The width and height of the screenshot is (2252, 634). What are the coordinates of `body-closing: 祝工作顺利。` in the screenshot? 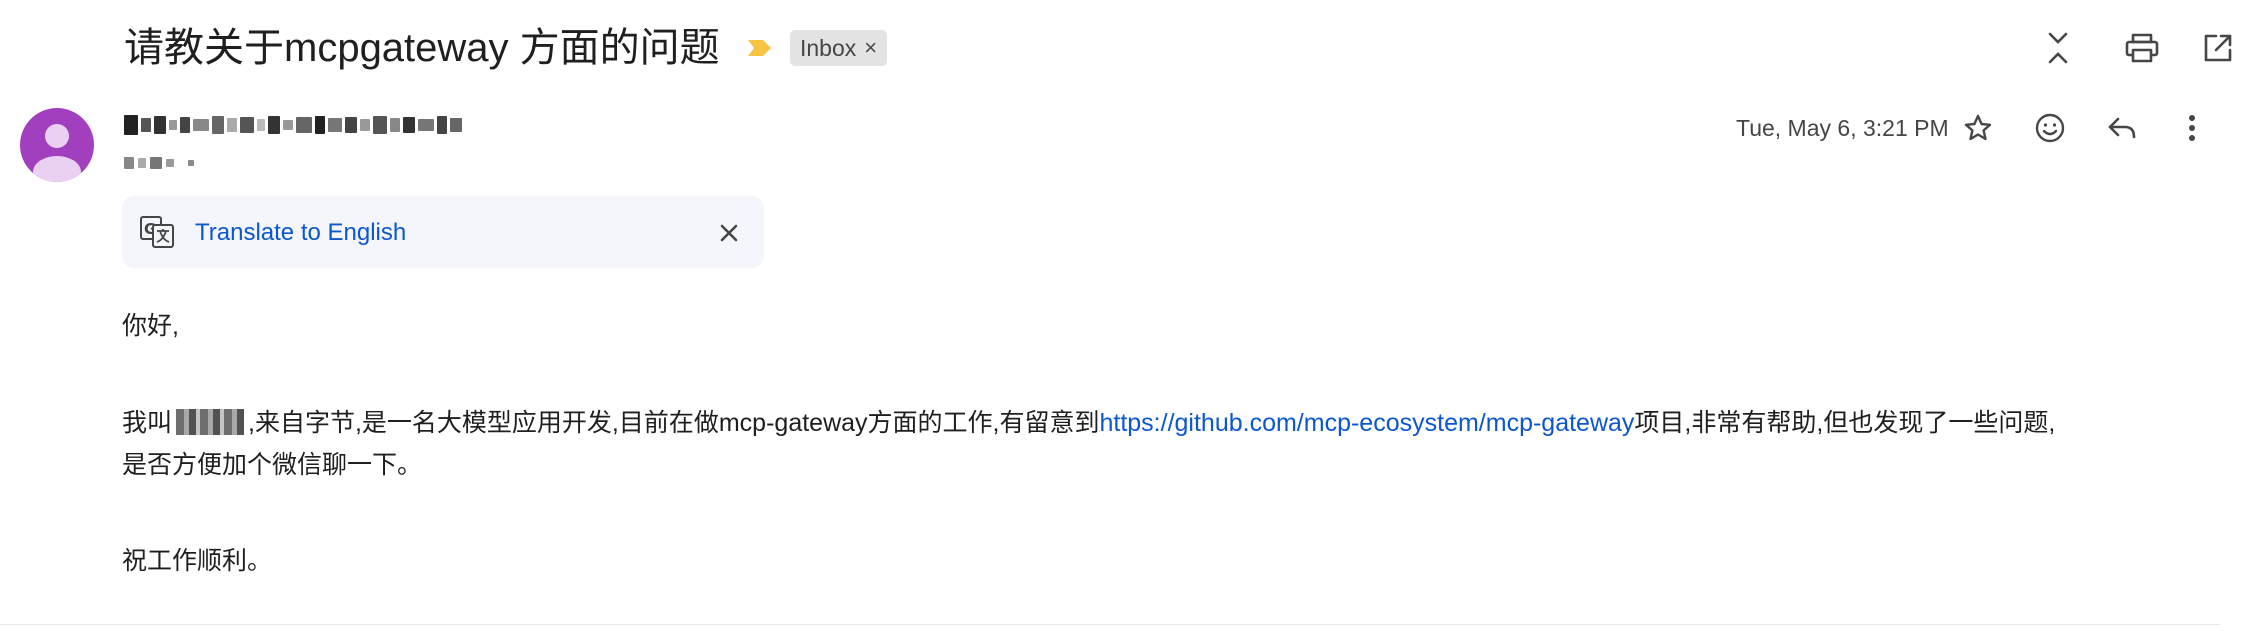 It's located at (197, 561).